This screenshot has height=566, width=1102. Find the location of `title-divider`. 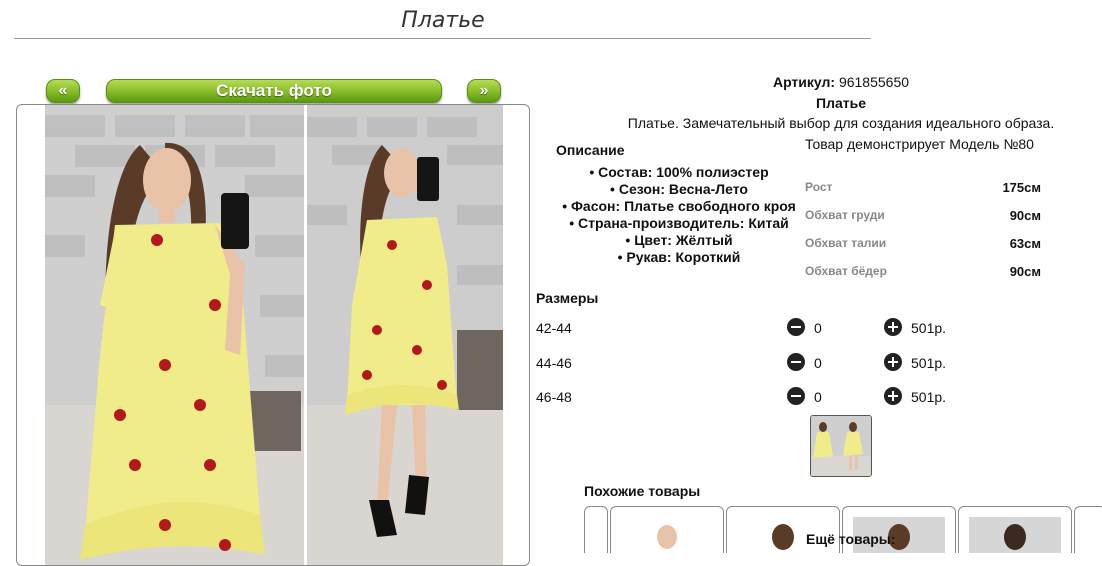

title-divider is located at coordinates (442, 38).